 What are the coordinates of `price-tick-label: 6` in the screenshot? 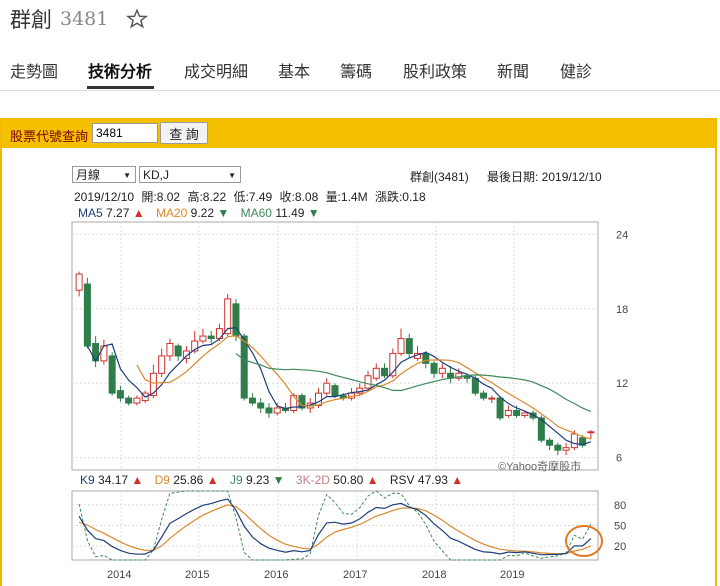 It's located at (619, 459).